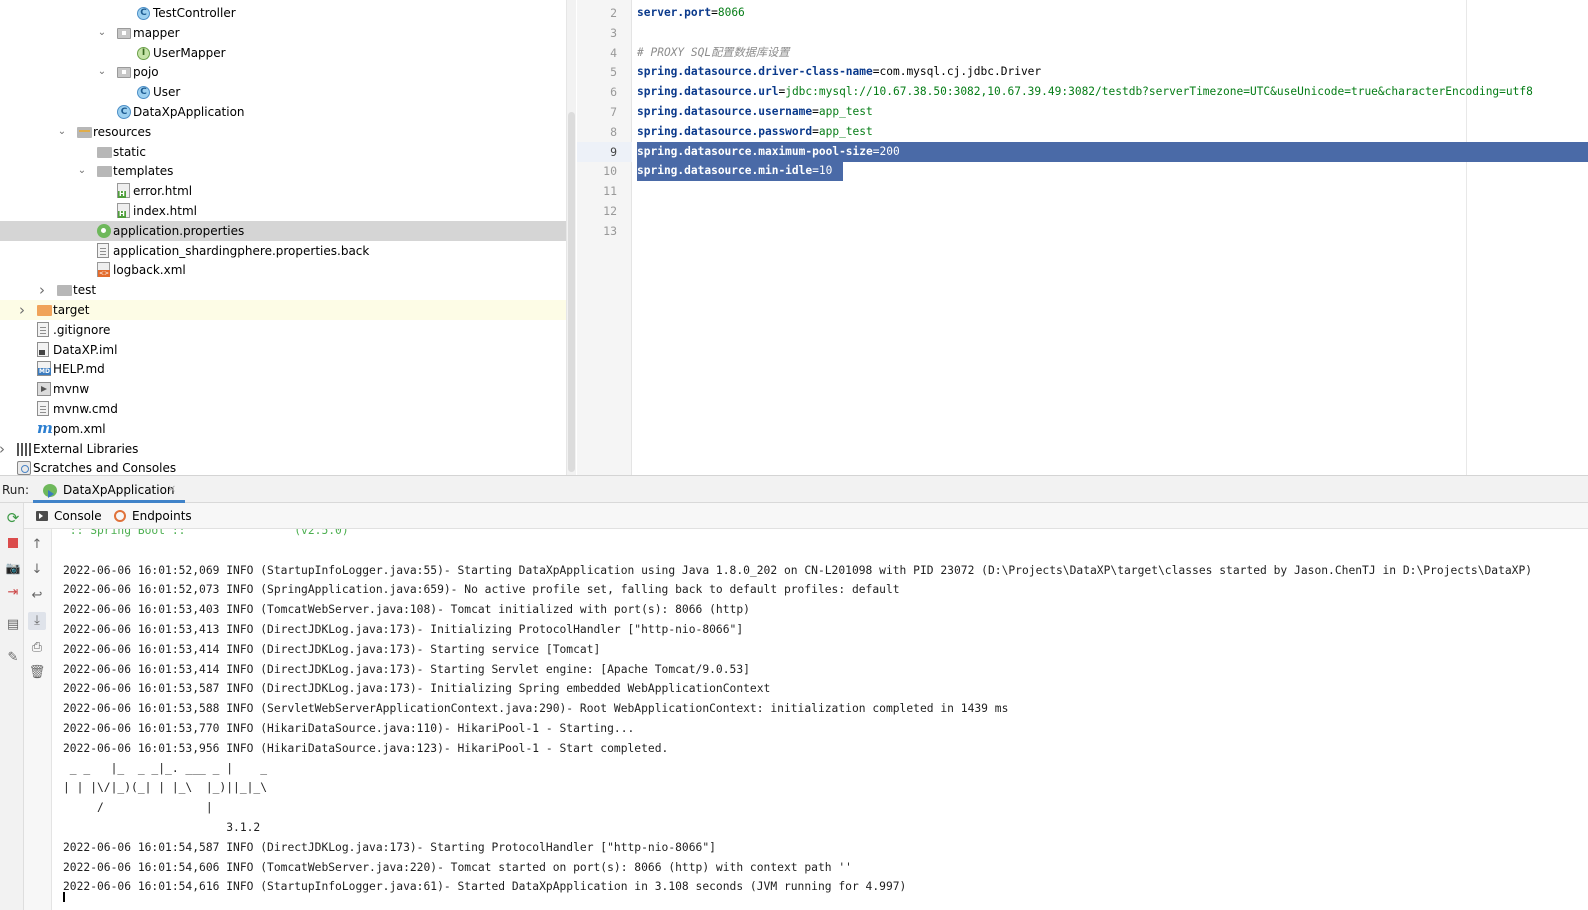 The height and width of the screenshot is (910, 1588). I want to click on libraries-icon, so click(24, 449).